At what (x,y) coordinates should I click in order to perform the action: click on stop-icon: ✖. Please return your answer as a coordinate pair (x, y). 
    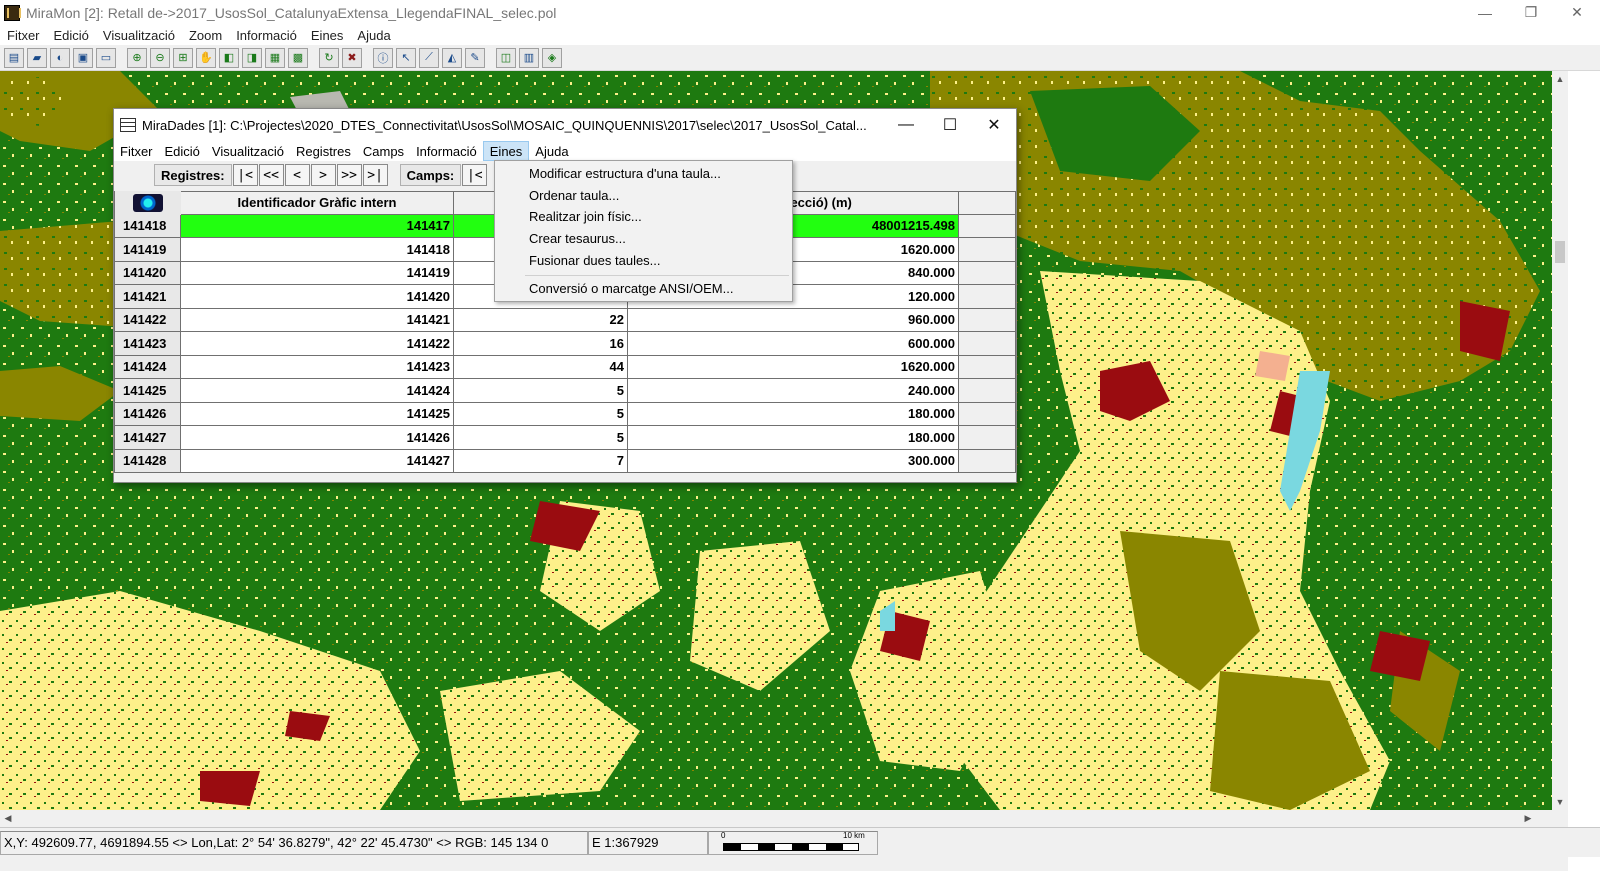
    Looking at the image, I should click on (352, 57).